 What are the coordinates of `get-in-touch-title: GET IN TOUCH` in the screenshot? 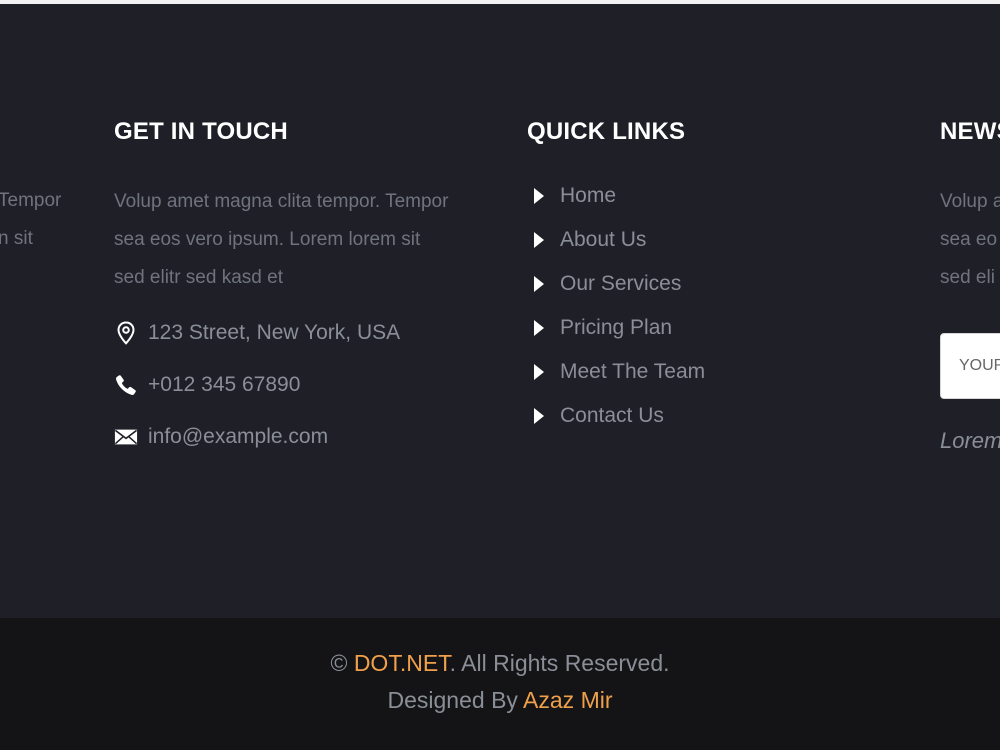 It's located at (201, 131).